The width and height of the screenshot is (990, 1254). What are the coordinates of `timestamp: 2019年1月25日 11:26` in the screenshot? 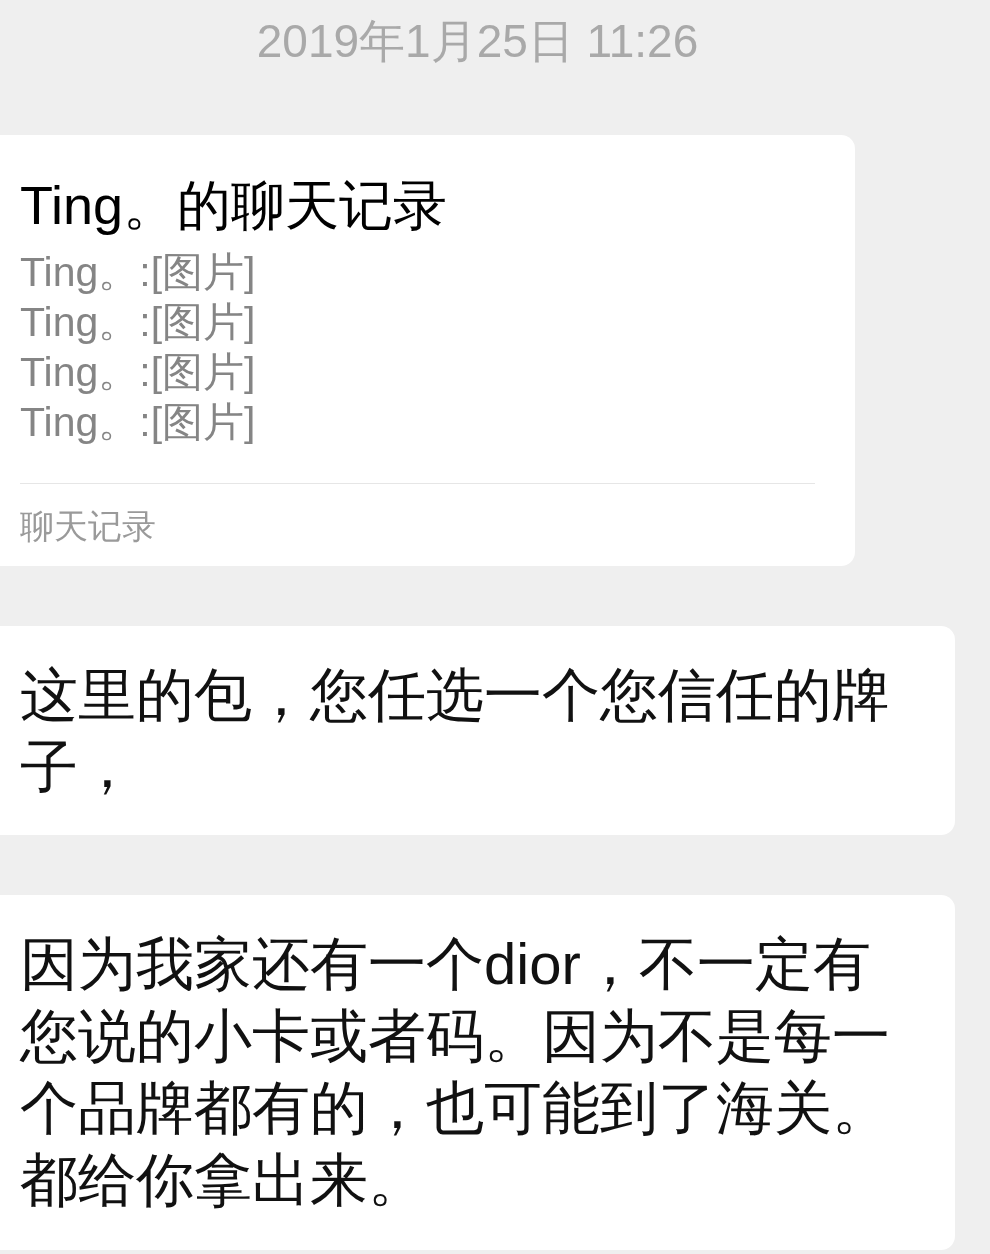 It's located at (477, 41).